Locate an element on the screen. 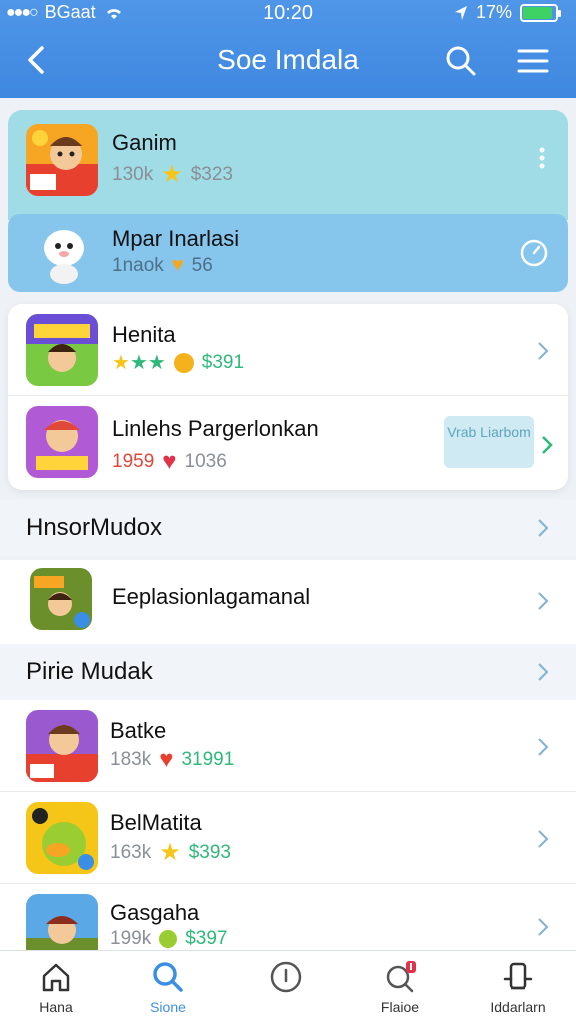 The width and height of the screenshot is (576, 1024). featured-item-ganim: Ganim 130k ★ $323 is located at coordinates (288, 165).